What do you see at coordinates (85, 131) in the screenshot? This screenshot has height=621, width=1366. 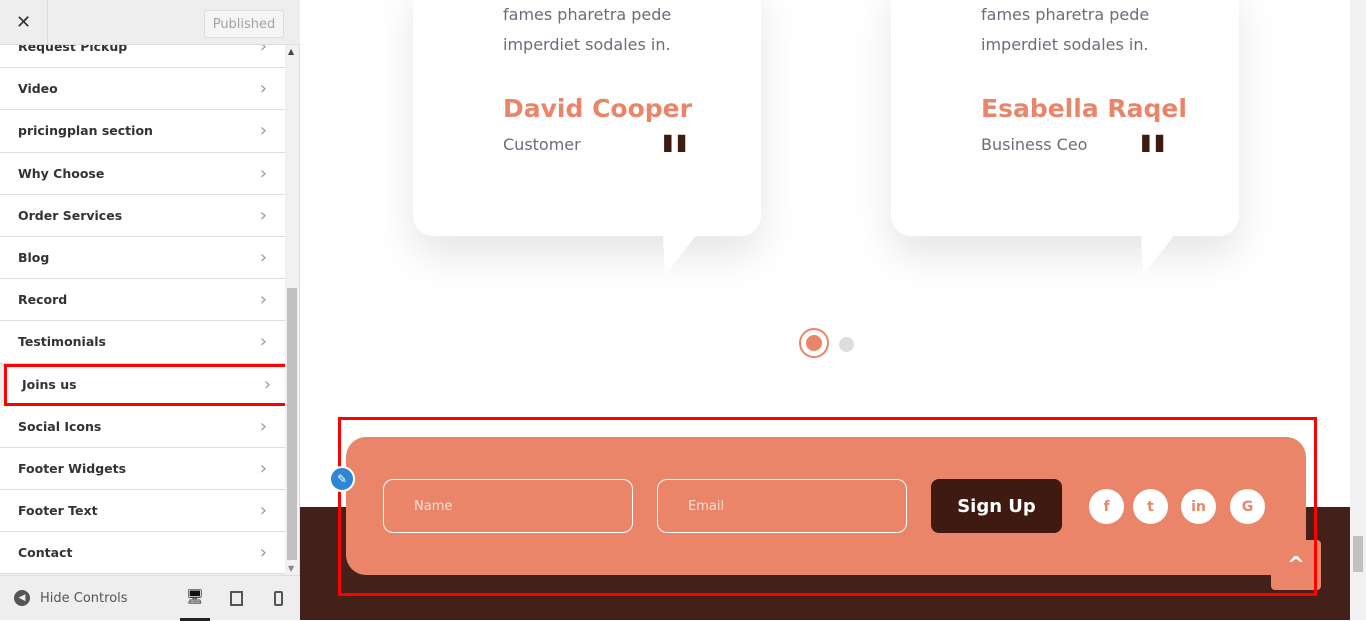 I see `item-label: pricingplan section` at bounding box center [85, 131].